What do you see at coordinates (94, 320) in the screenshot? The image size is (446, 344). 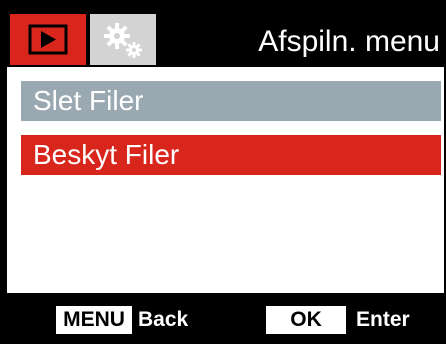 I see `menu-key-badge: MENU` at bounding box center [94, 320].